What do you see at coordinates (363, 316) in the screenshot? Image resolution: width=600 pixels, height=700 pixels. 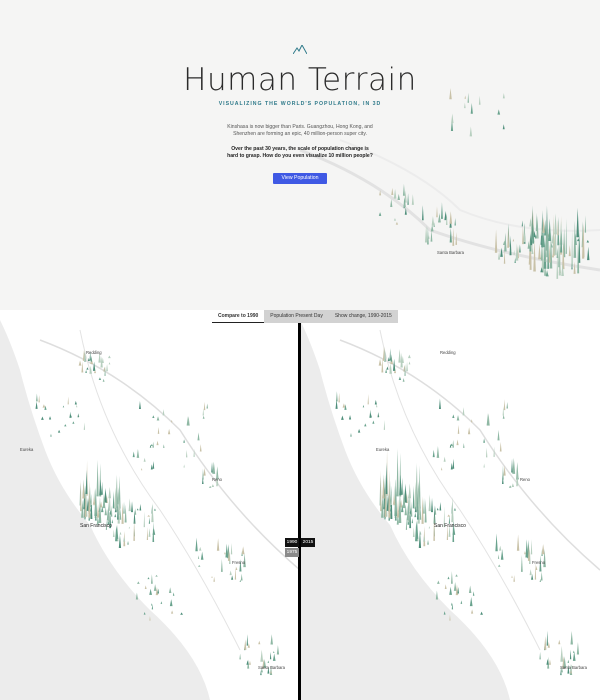 I see `tab-show-change: Show change, 1990-2015` at bounding box center [363, 316].